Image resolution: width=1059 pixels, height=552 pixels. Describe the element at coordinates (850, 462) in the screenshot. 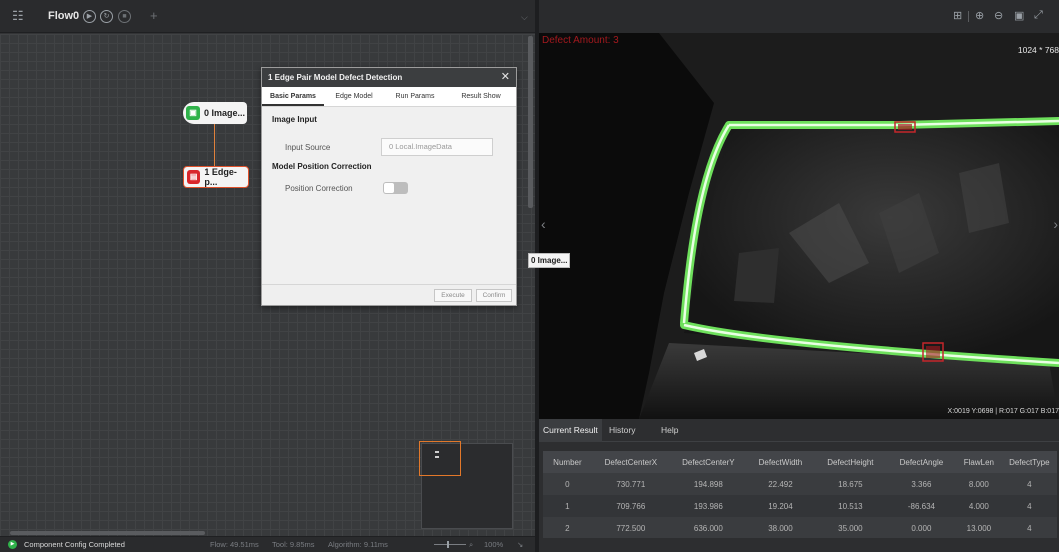

I see `column-header: DefectHeight` at that location.